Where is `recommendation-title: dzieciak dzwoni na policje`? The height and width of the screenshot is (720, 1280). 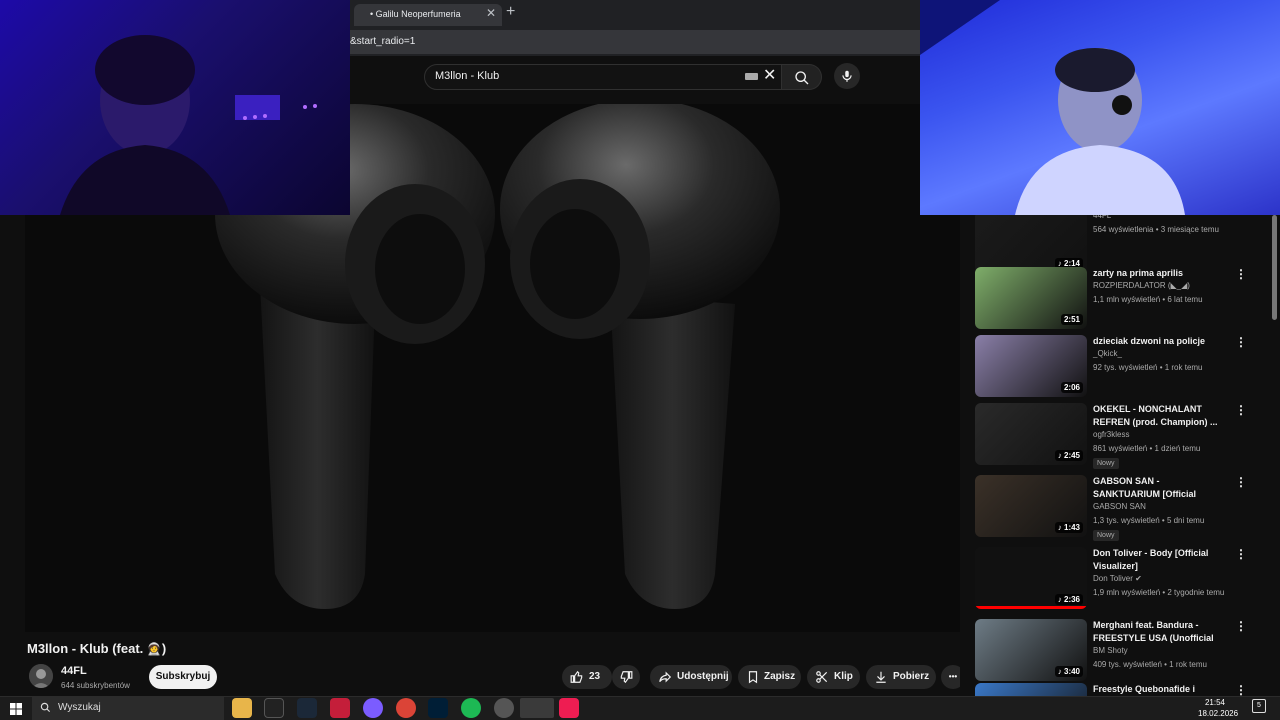 recommendation-title: dzieciak dzwoni na policje is located at coordinates (1158, 341).